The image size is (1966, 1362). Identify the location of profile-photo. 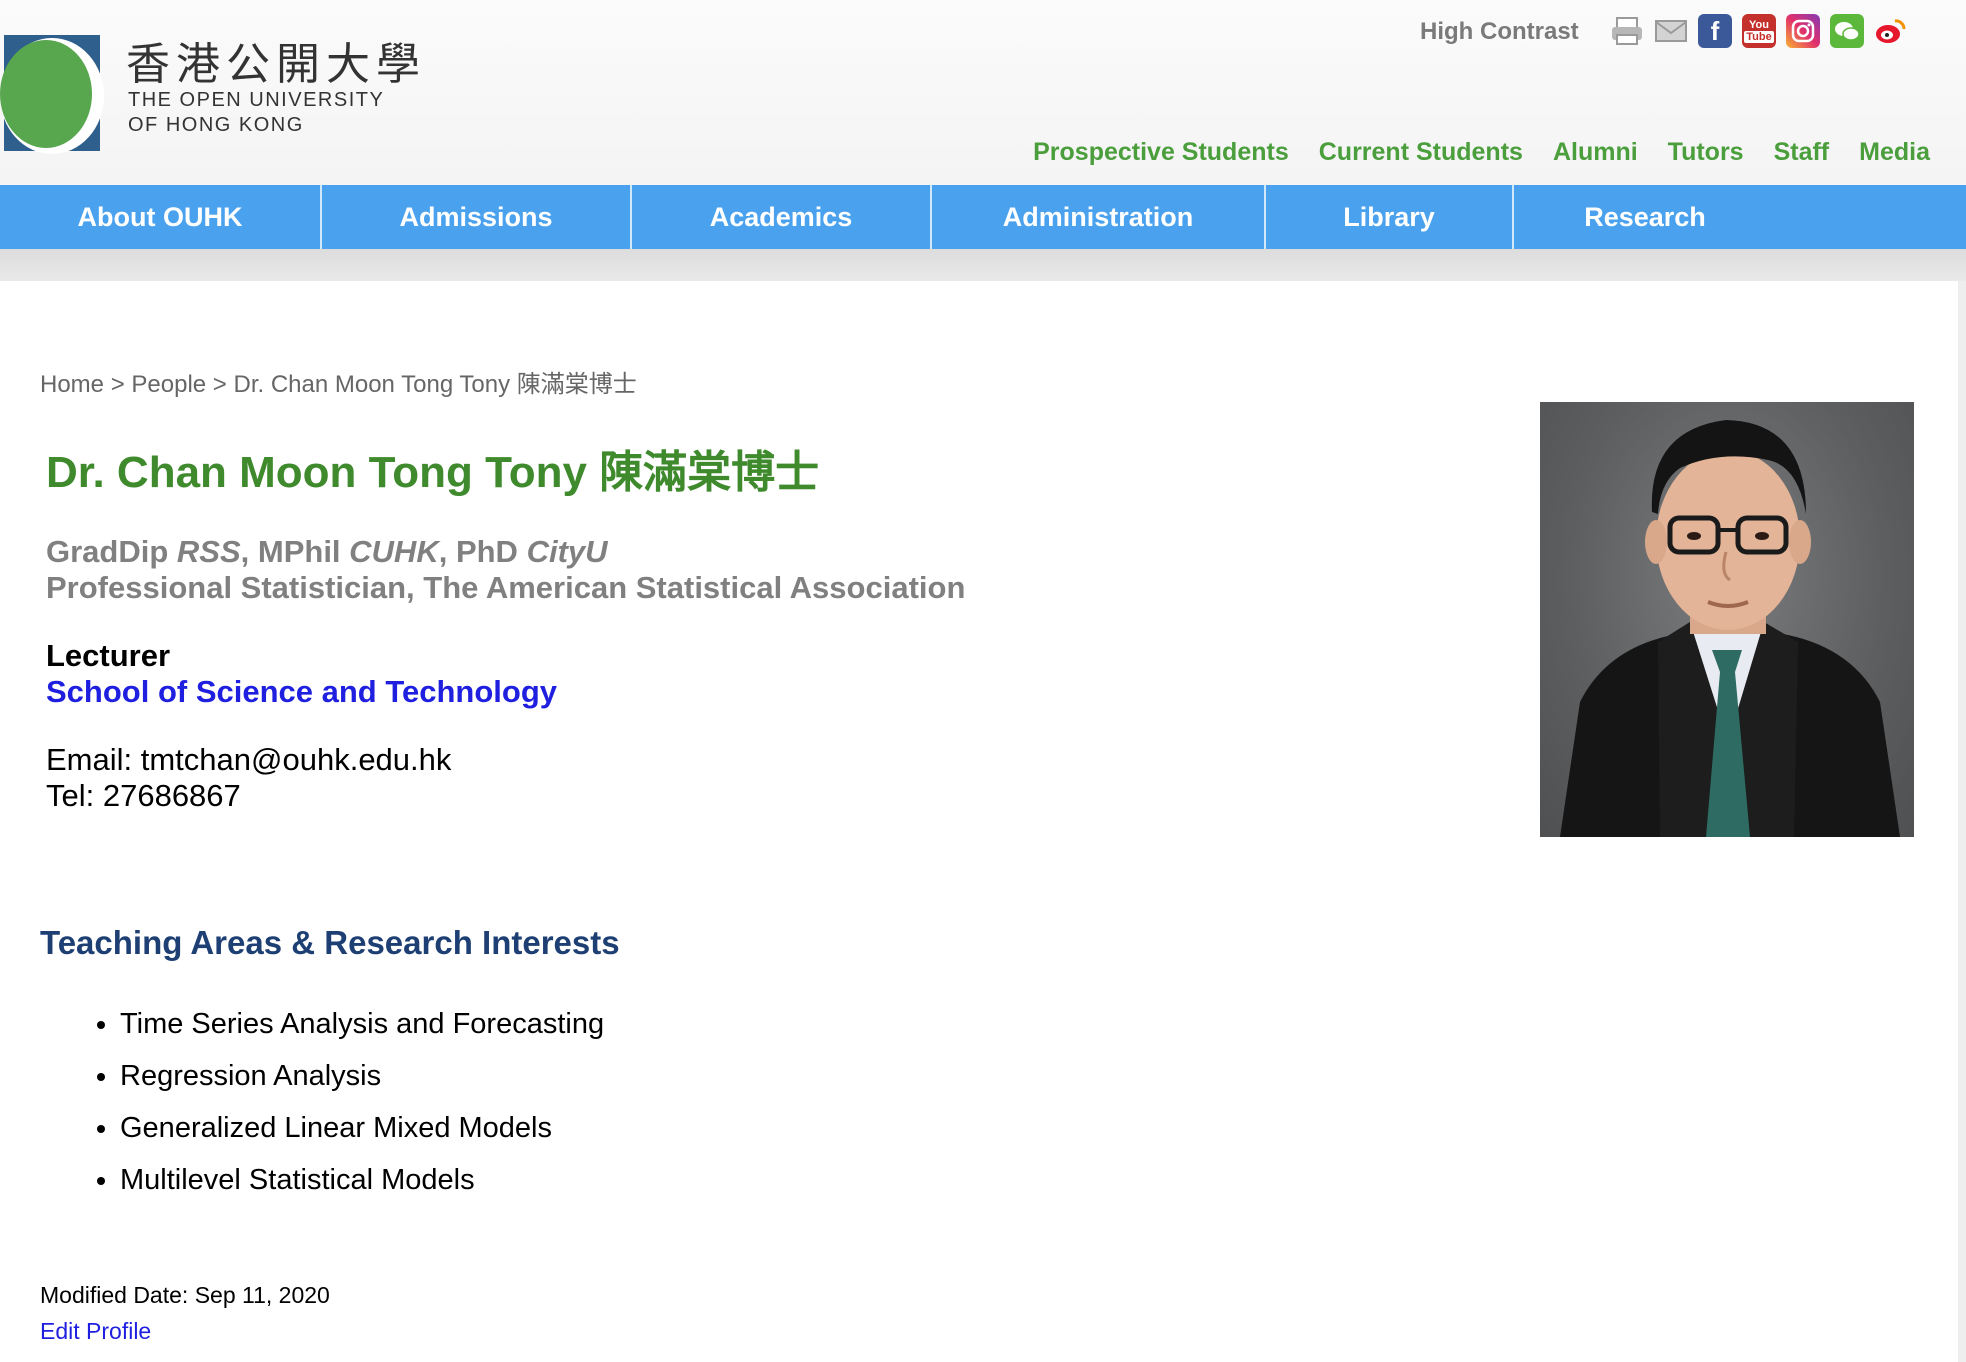
(1727, 619).